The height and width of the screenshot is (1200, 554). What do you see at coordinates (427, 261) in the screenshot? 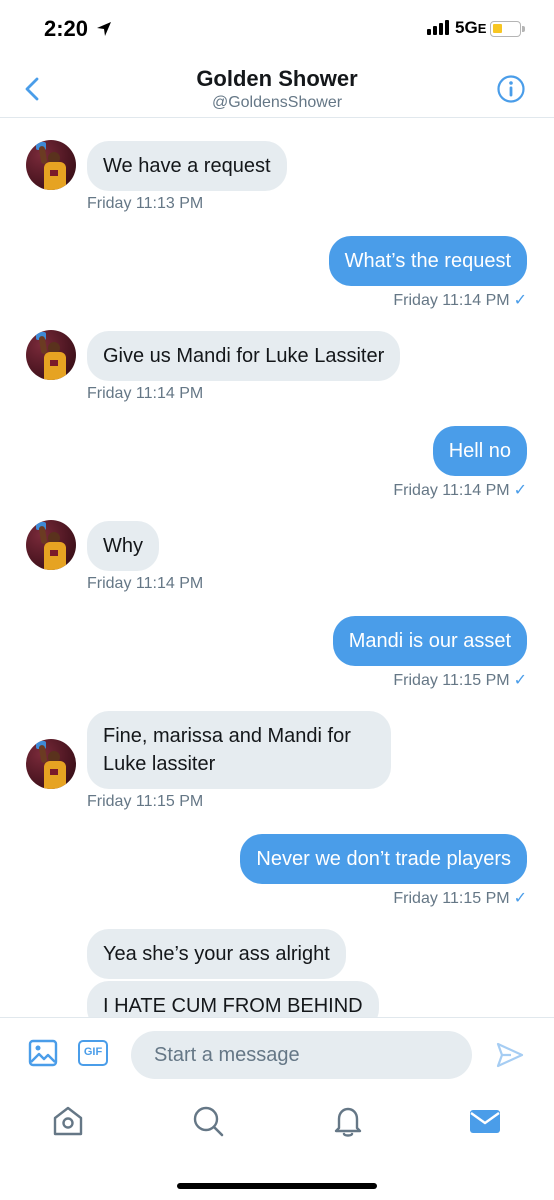
I see `outgoing-message-bubble: What’s the request` at bounding box center [427, 261].